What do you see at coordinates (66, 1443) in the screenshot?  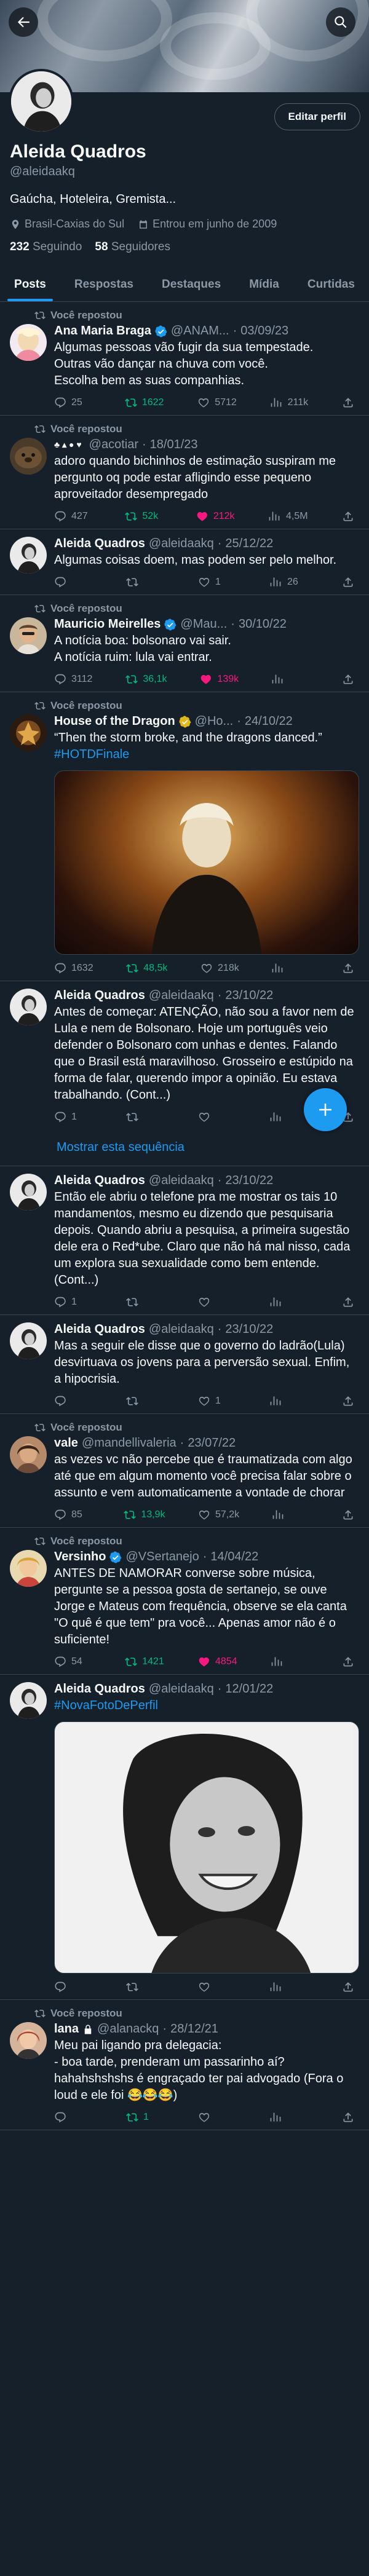 I see `author-name: vale` at bounding box center [66, 1443].